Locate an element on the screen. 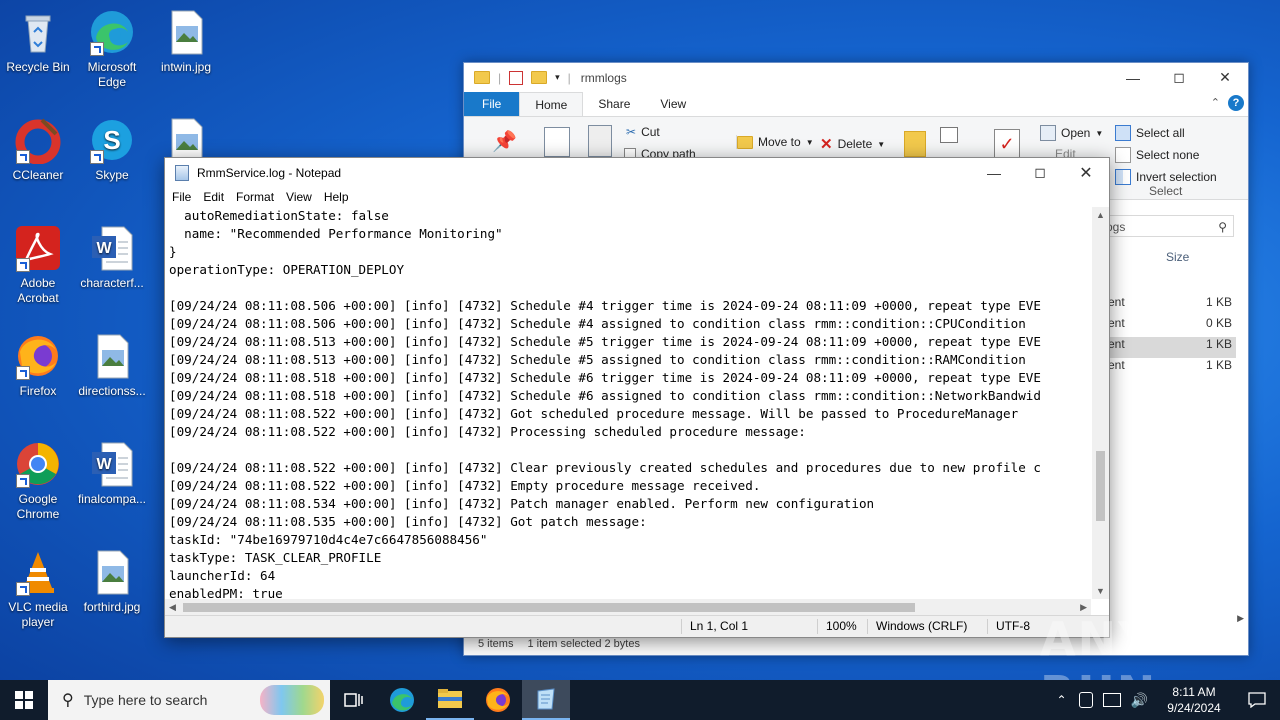 This screenshot has height=720, width=1280. scroll-down-arrow-icon: ▼ is located at coordinates (1100, 591).